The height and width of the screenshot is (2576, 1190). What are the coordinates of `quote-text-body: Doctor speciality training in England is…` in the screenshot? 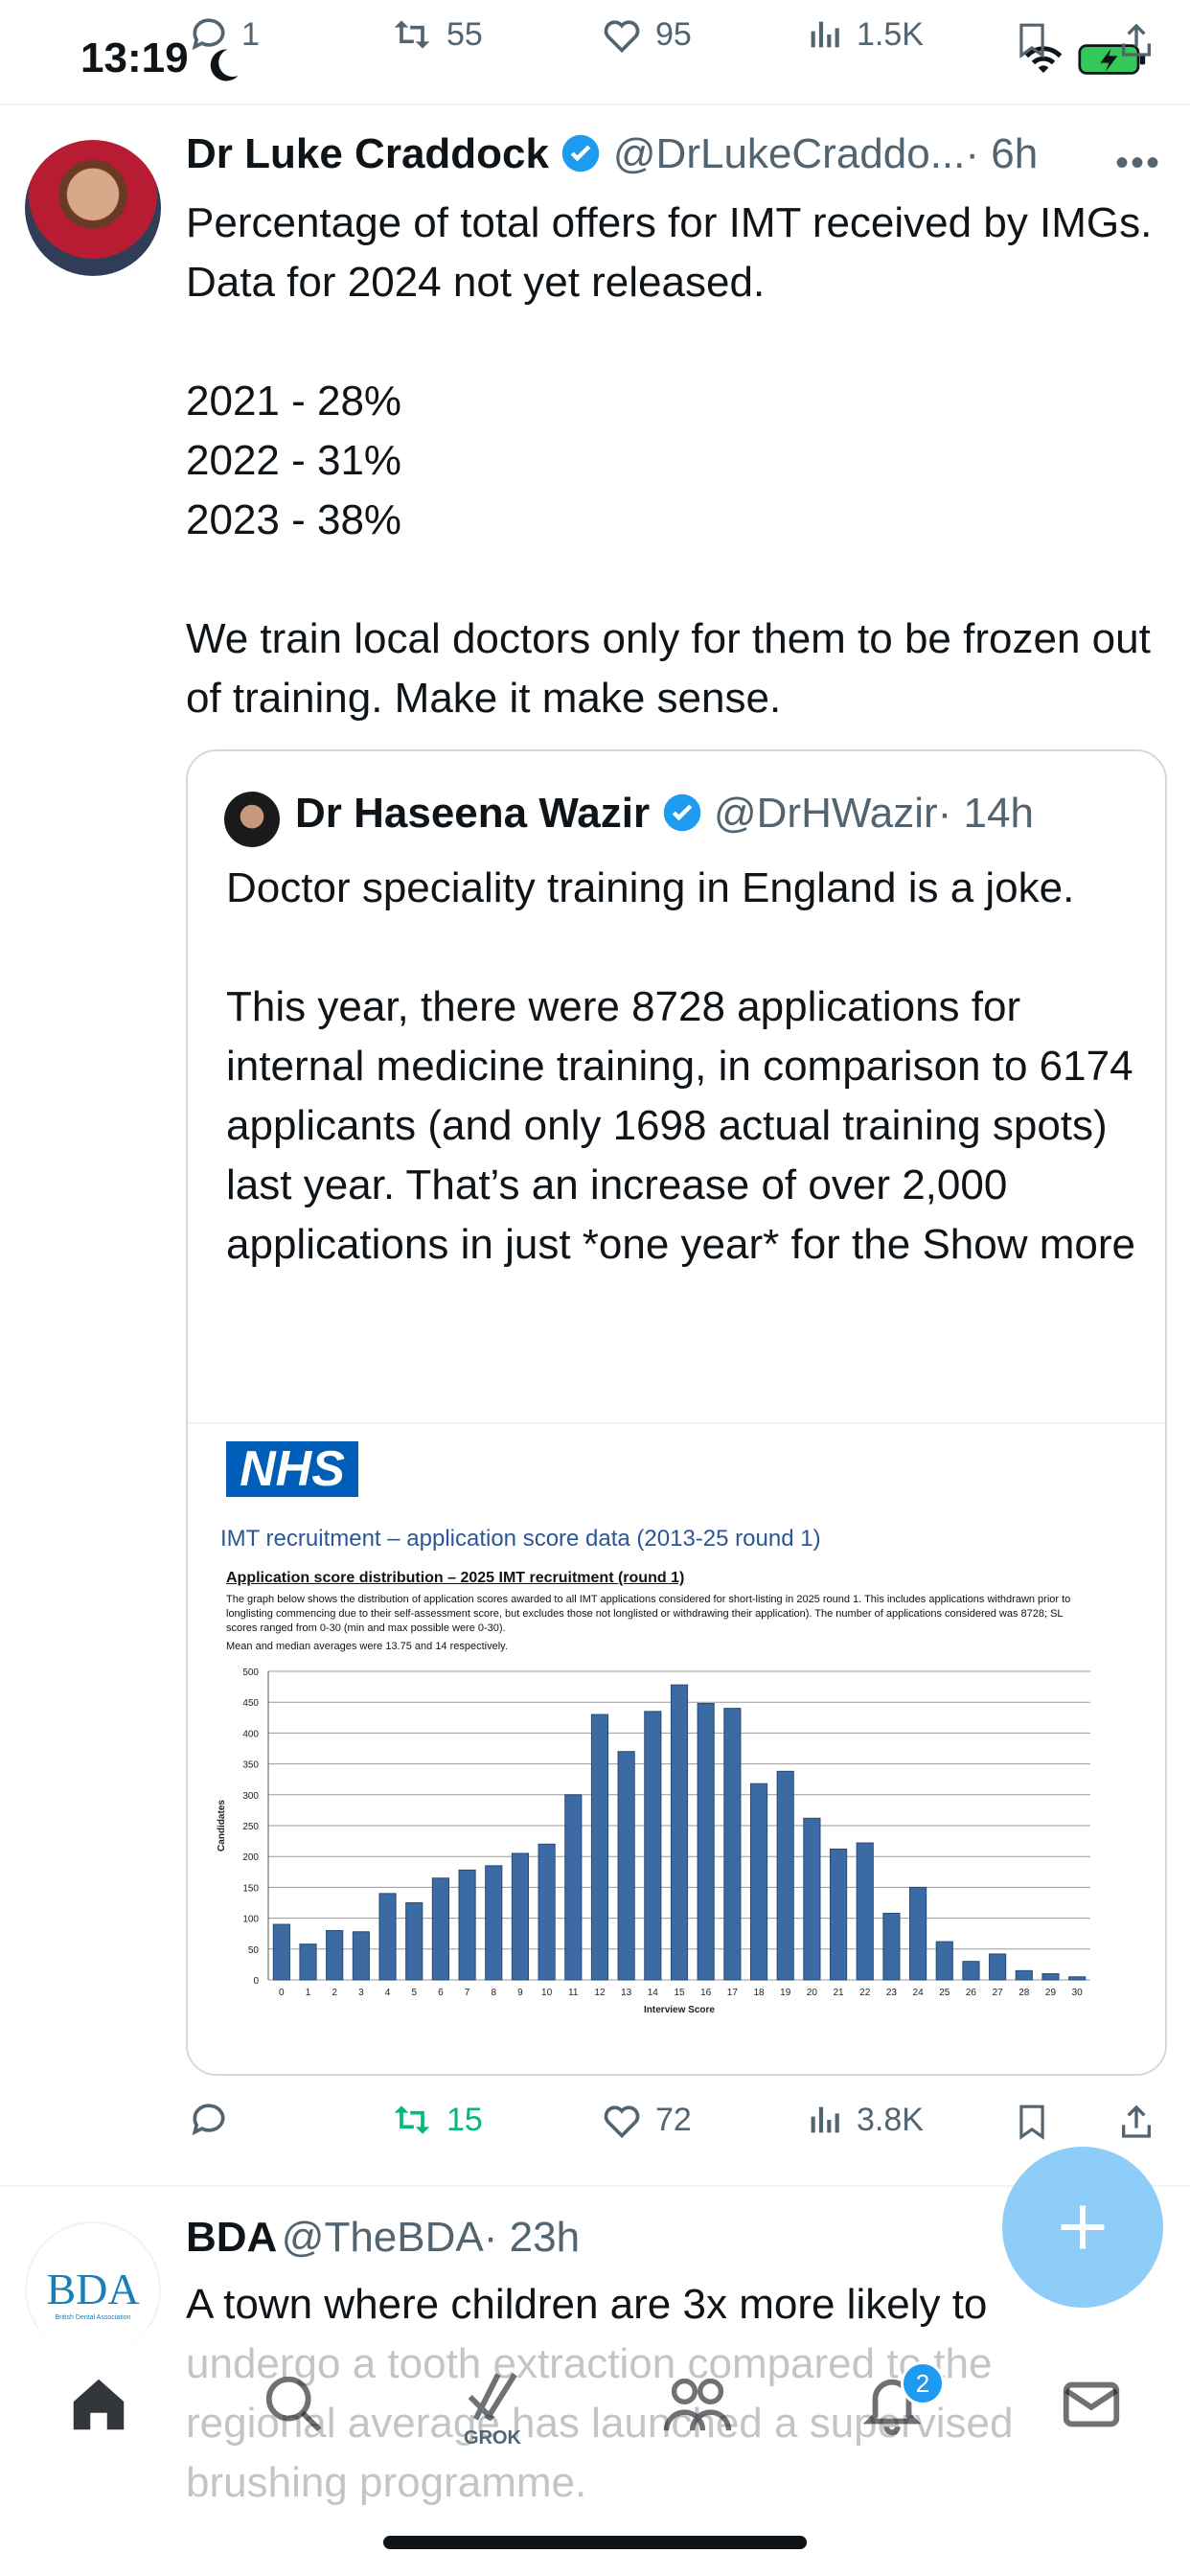 It's located at (680, 1066).